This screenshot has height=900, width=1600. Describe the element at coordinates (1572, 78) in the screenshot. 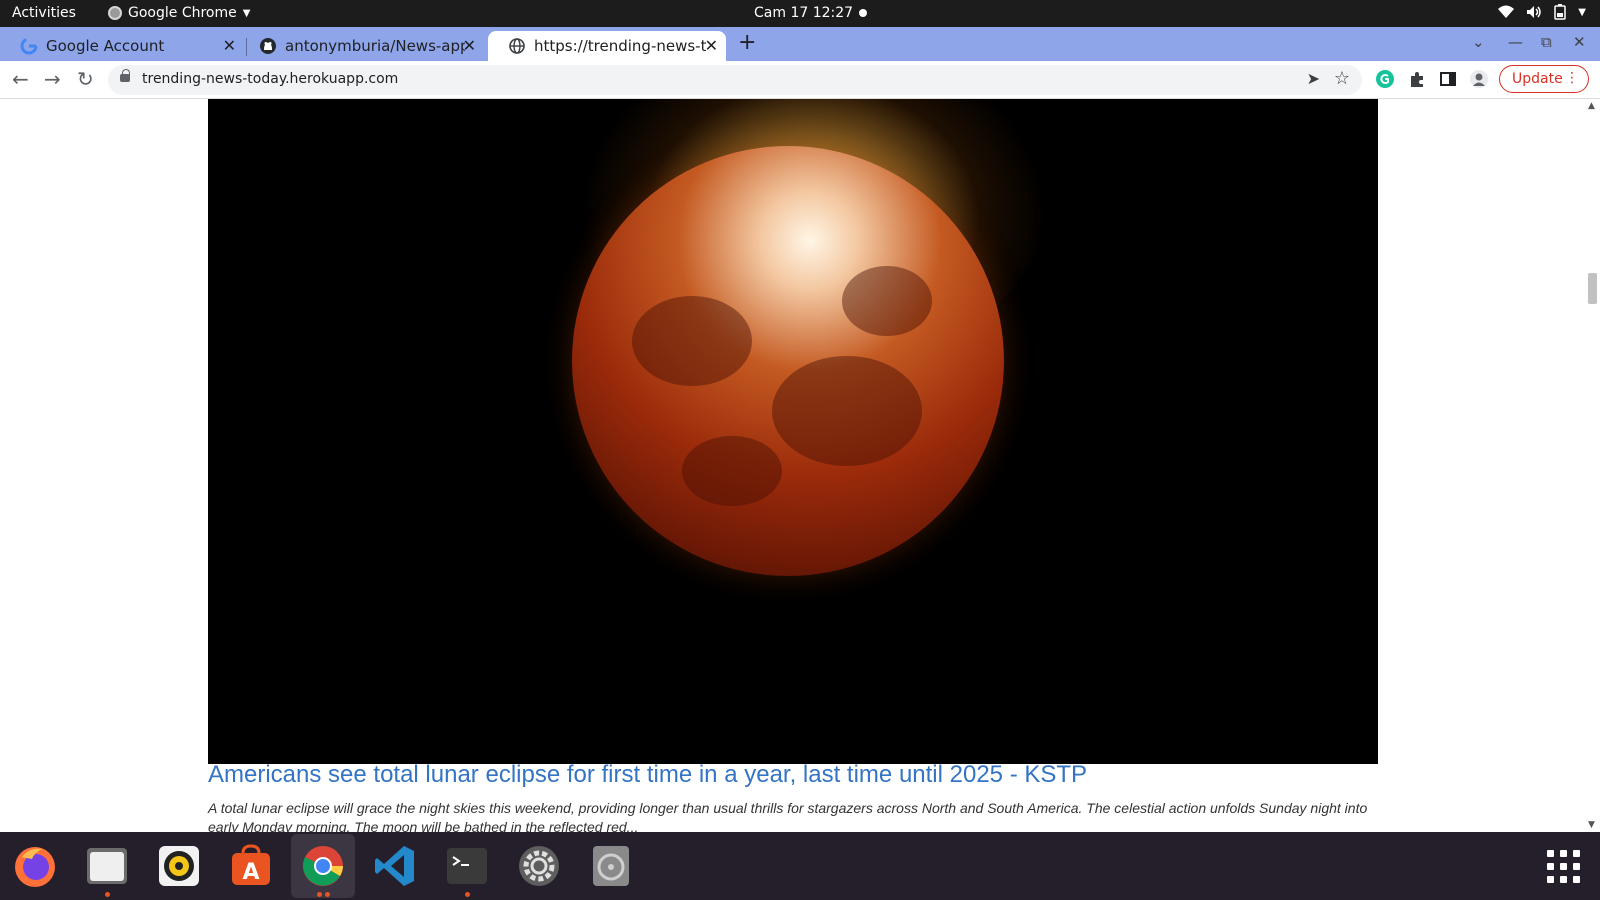

I see `more-menu-icon: ⋮` at that location.